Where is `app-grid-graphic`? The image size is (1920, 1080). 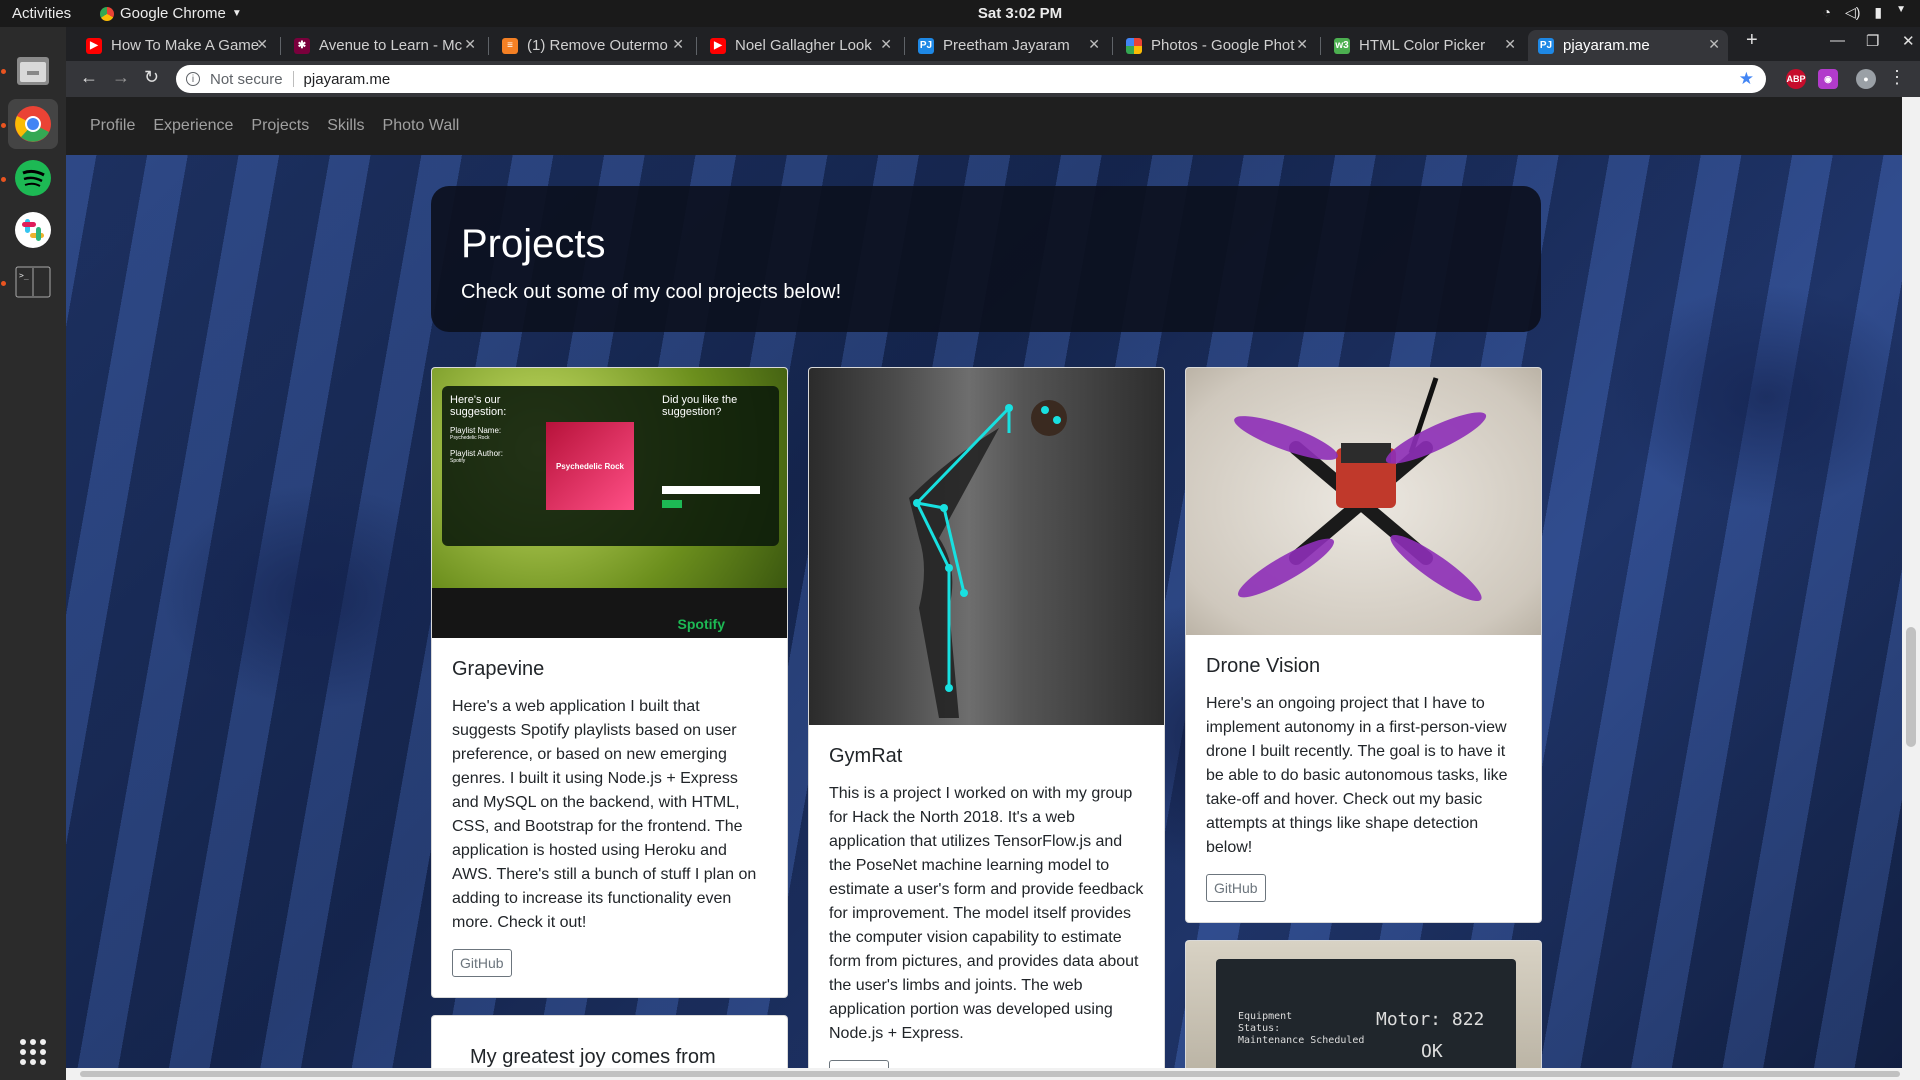
app-grid-graphic is located at coordinates (33, 1052).